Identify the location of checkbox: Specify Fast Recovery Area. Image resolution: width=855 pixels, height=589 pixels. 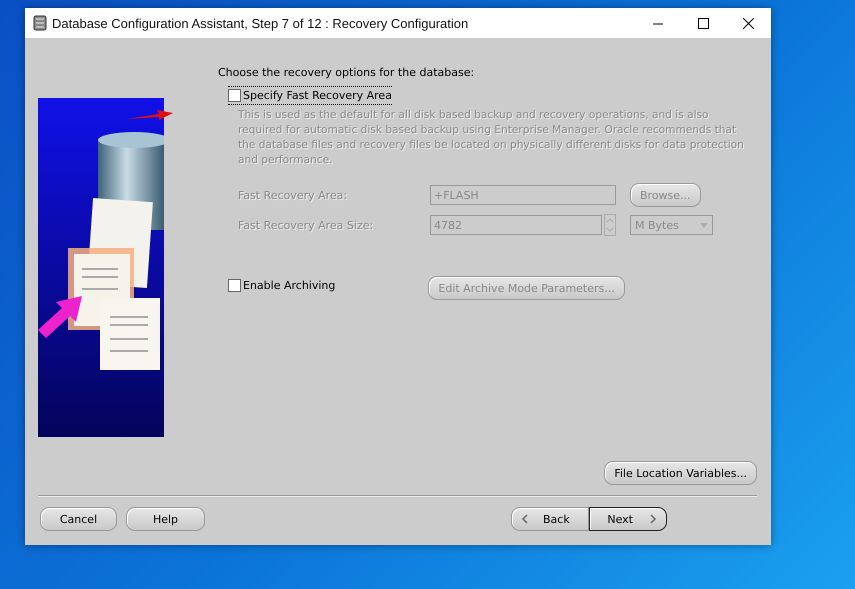
(310, 95).